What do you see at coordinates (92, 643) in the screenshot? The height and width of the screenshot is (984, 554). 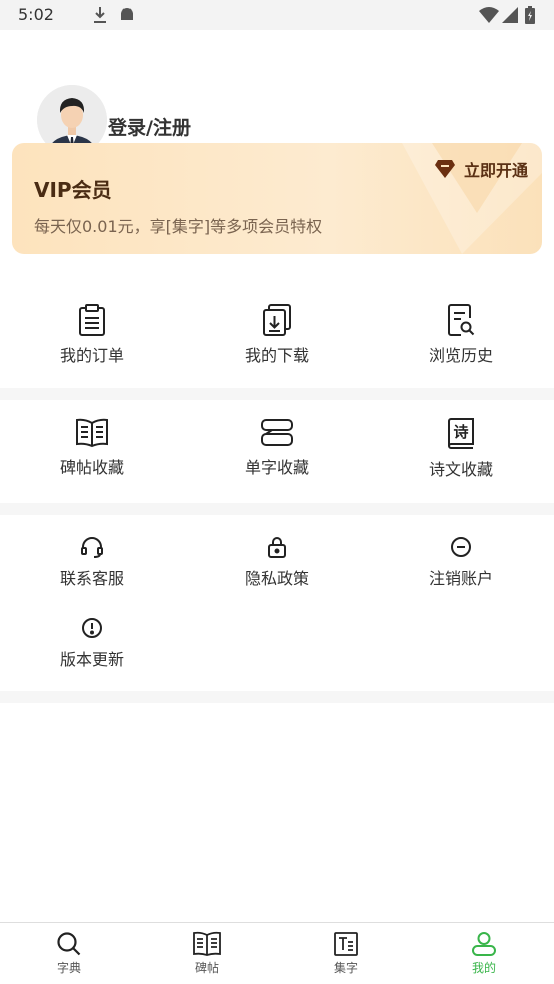 I see `version-update-item: 版本更新` at bounding box center [92, 643].